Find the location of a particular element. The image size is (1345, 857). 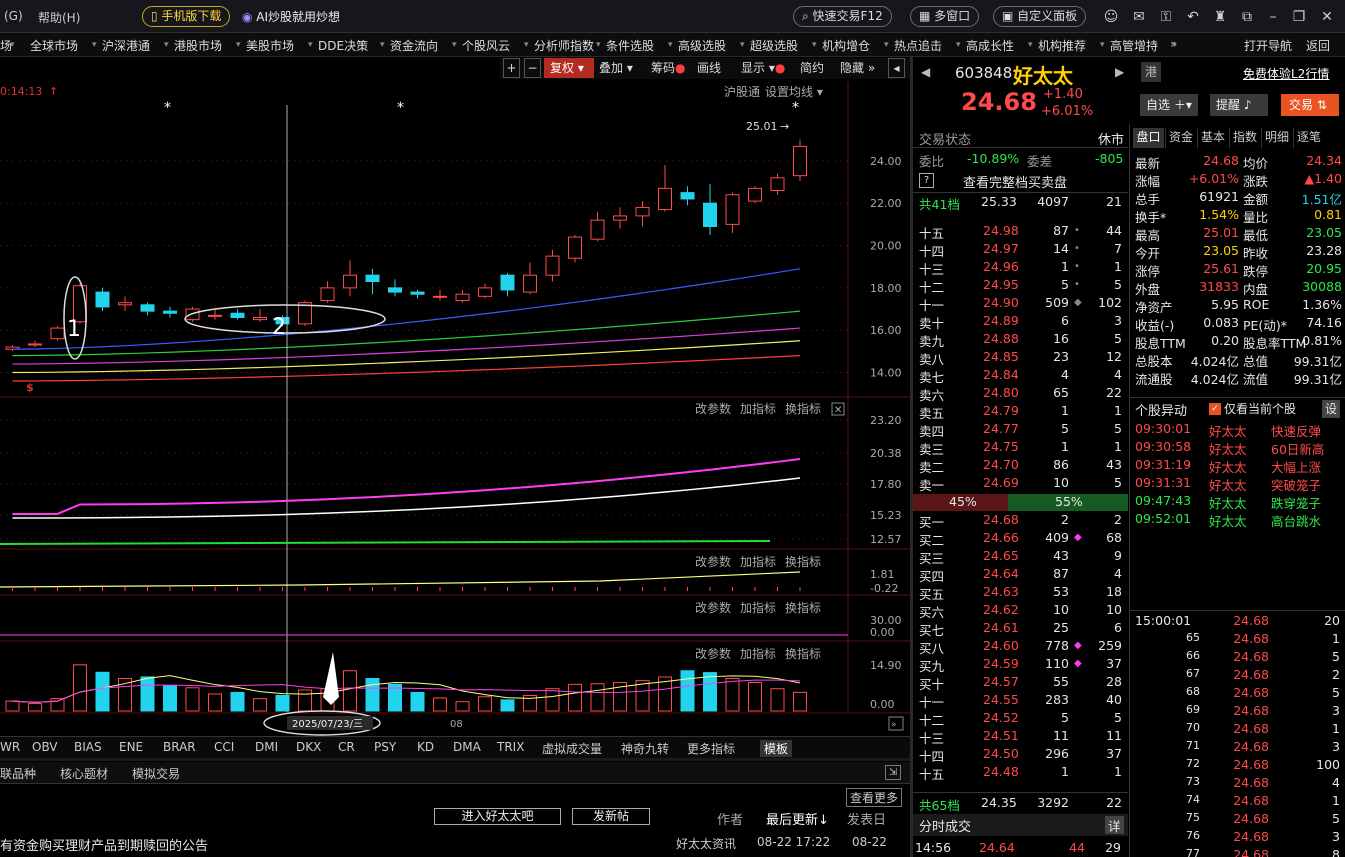

expand-icon: ⇲ is located at coordinates (893, 772).